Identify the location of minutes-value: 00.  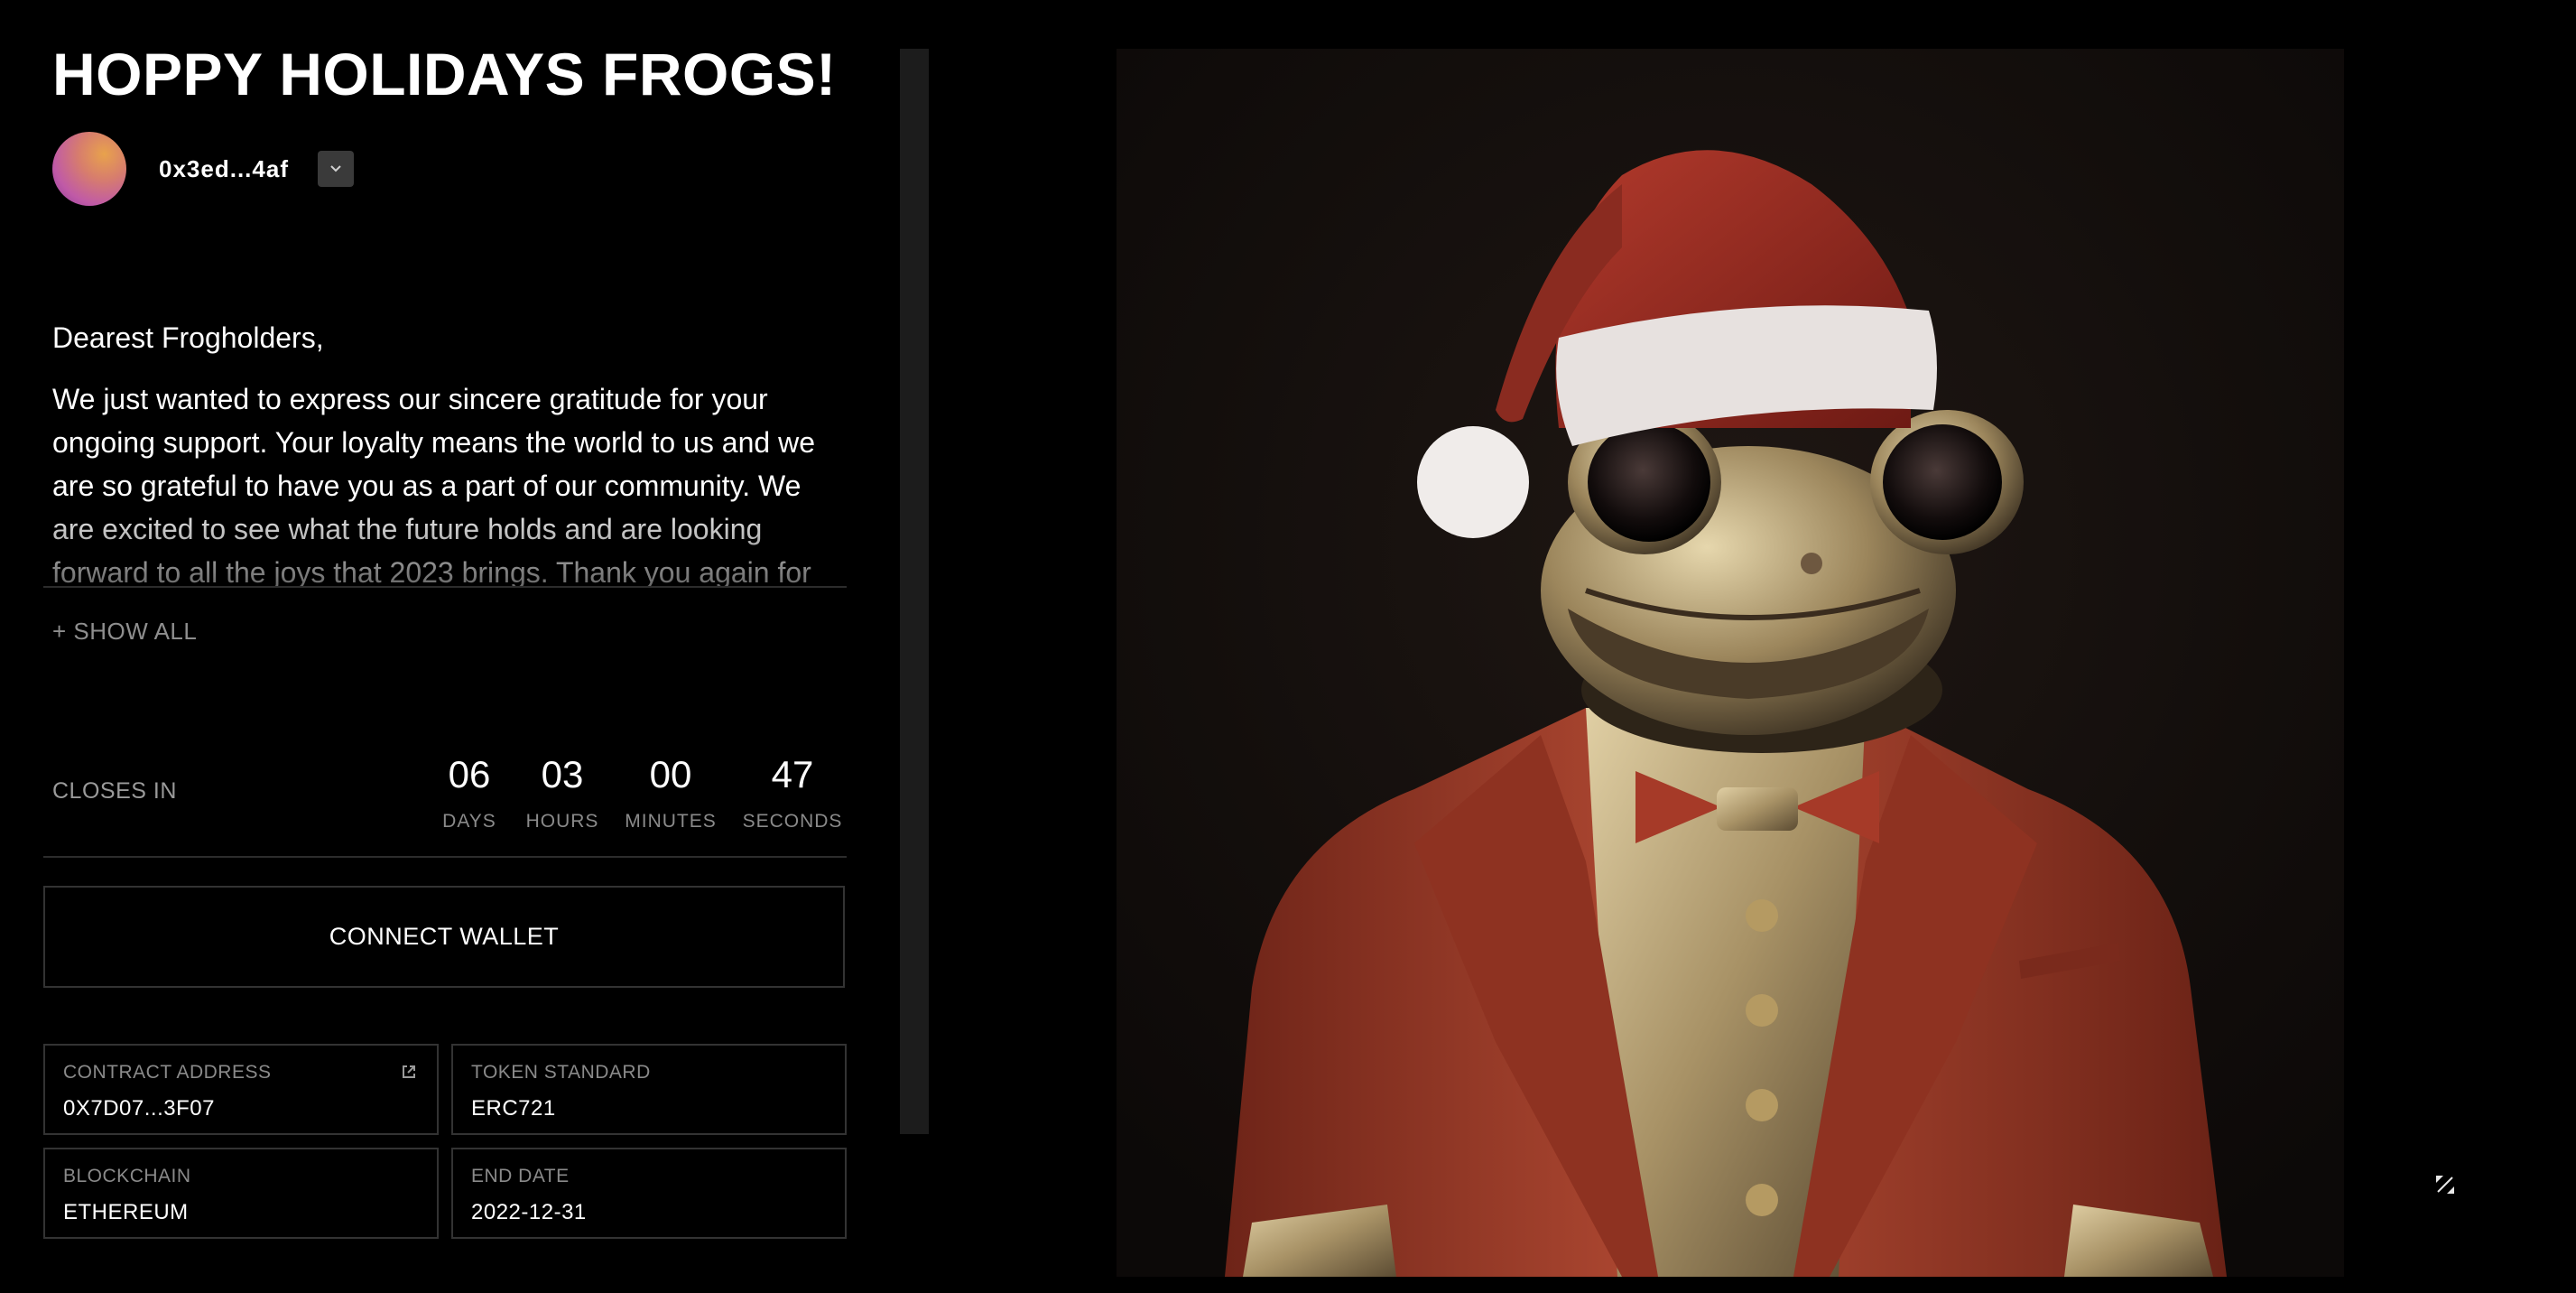
(670, 774).